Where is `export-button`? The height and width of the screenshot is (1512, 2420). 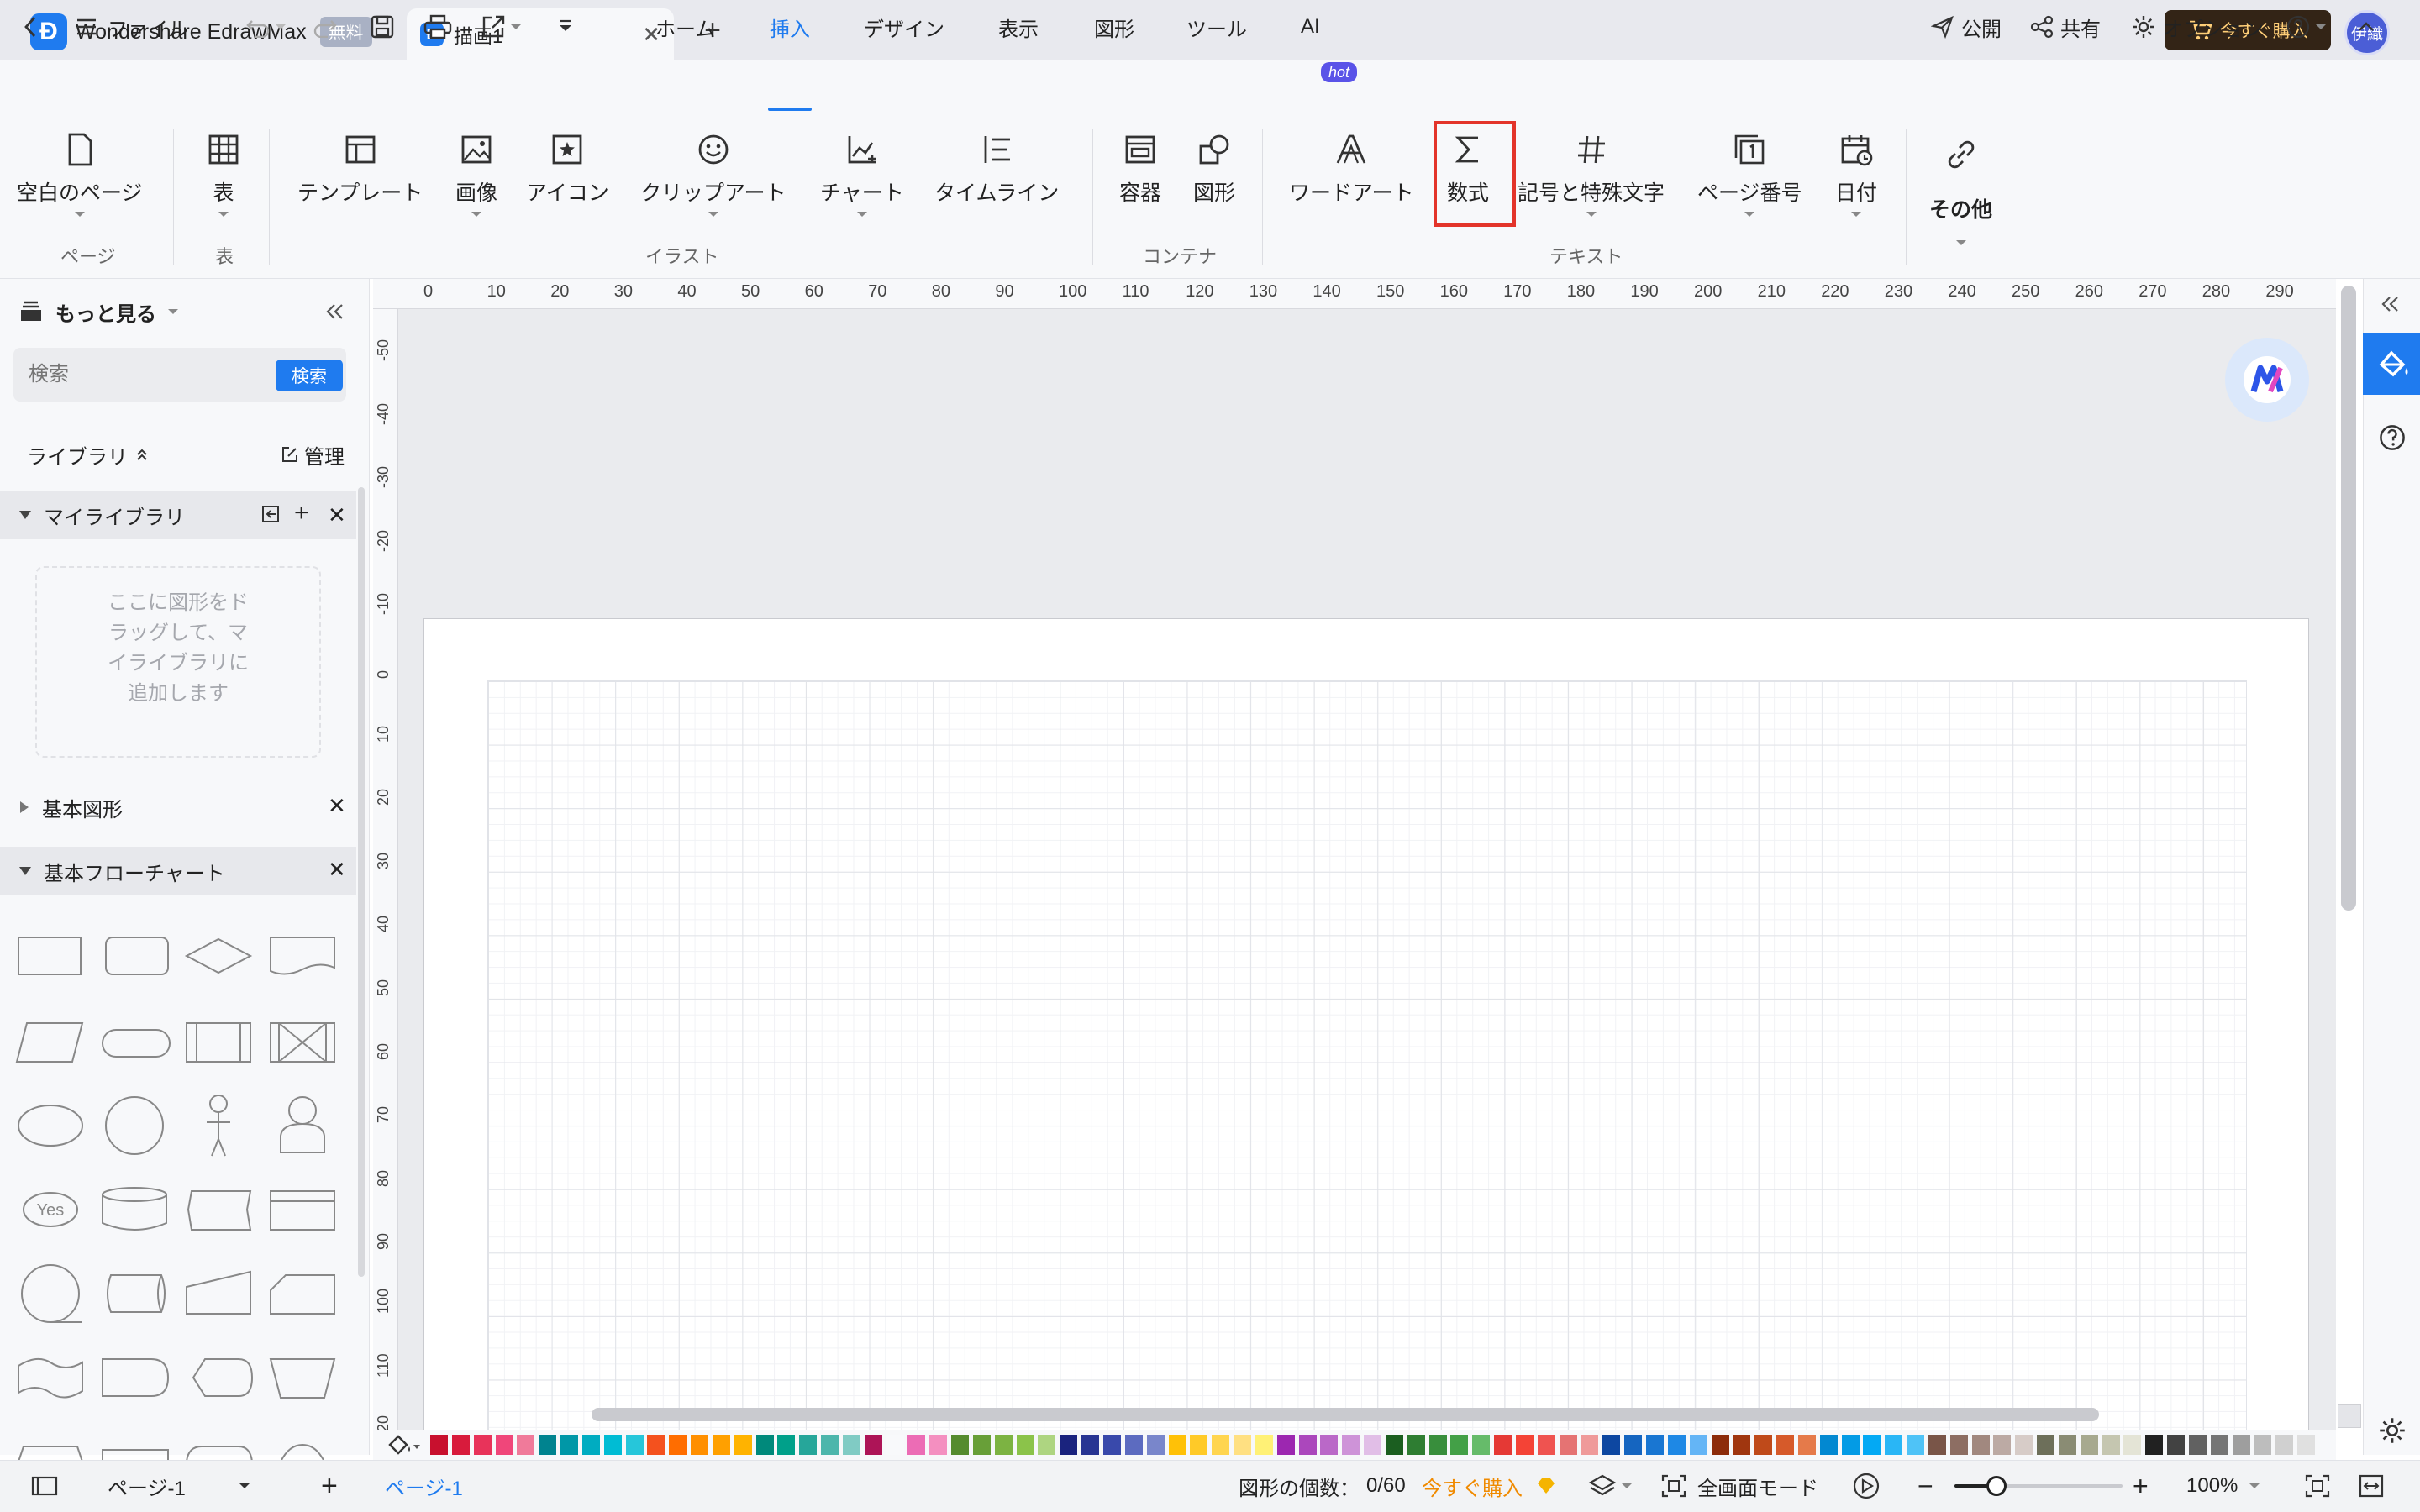 export-button is located at coordinates (501, 27).